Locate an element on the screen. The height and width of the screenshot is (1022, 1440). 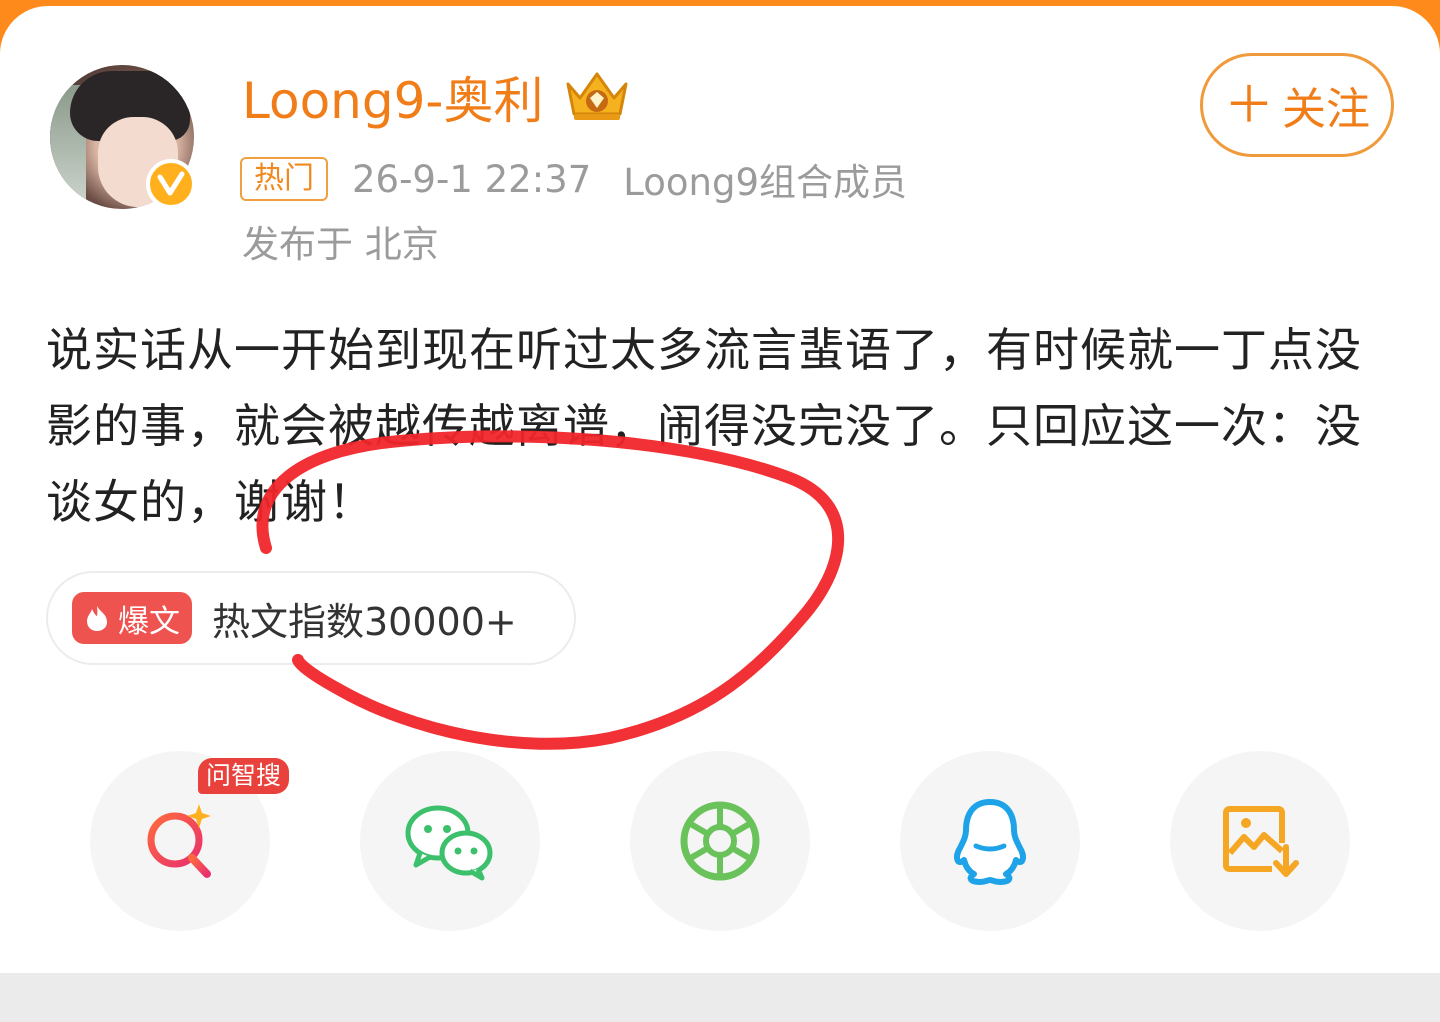
post-location: 发布于 北京 is located at coordinates (340, 244).